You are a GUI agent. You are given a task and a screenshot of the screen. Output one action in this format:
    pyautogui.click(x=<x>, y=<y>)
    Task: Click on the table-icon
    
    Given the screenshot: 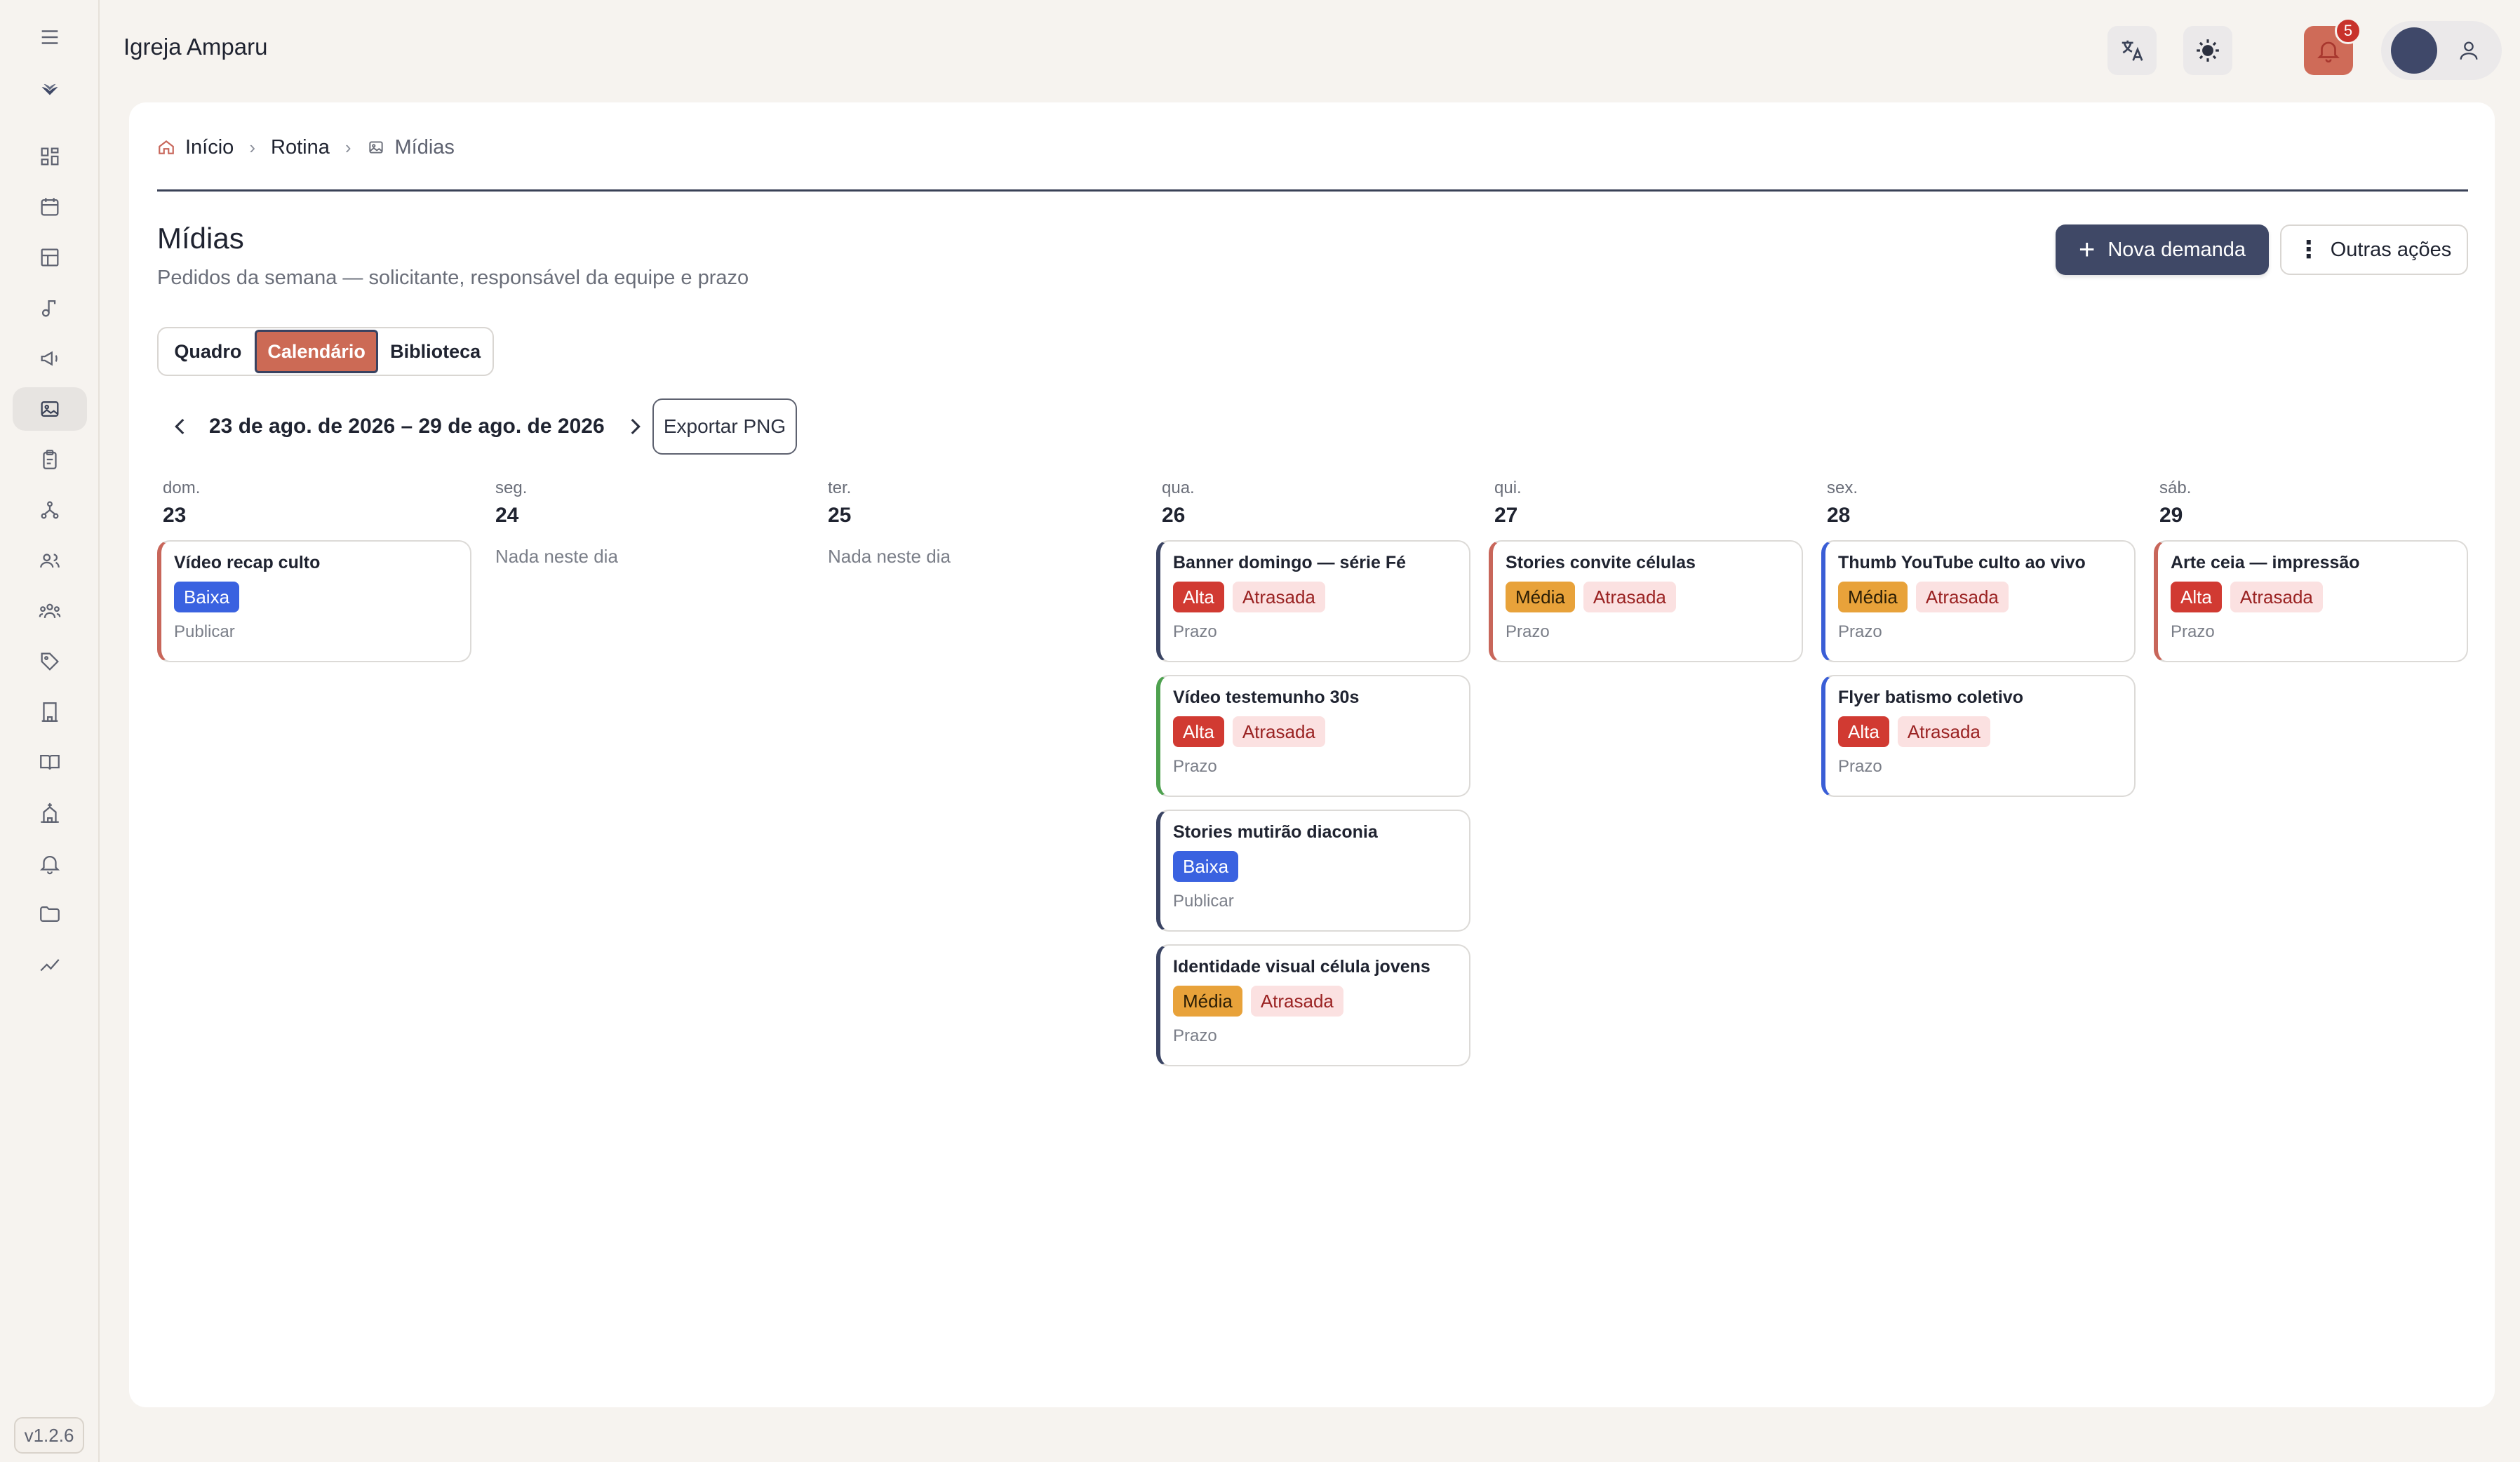 What is the action you would take?
    pyautogui.click(x=50, y=257)
    